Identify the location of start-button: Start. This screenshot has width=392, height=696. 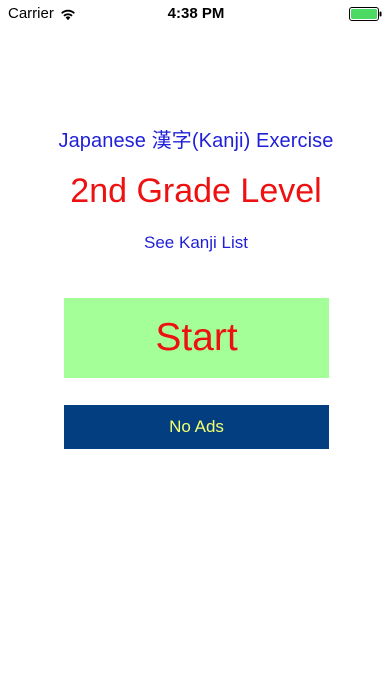
(196, 338).